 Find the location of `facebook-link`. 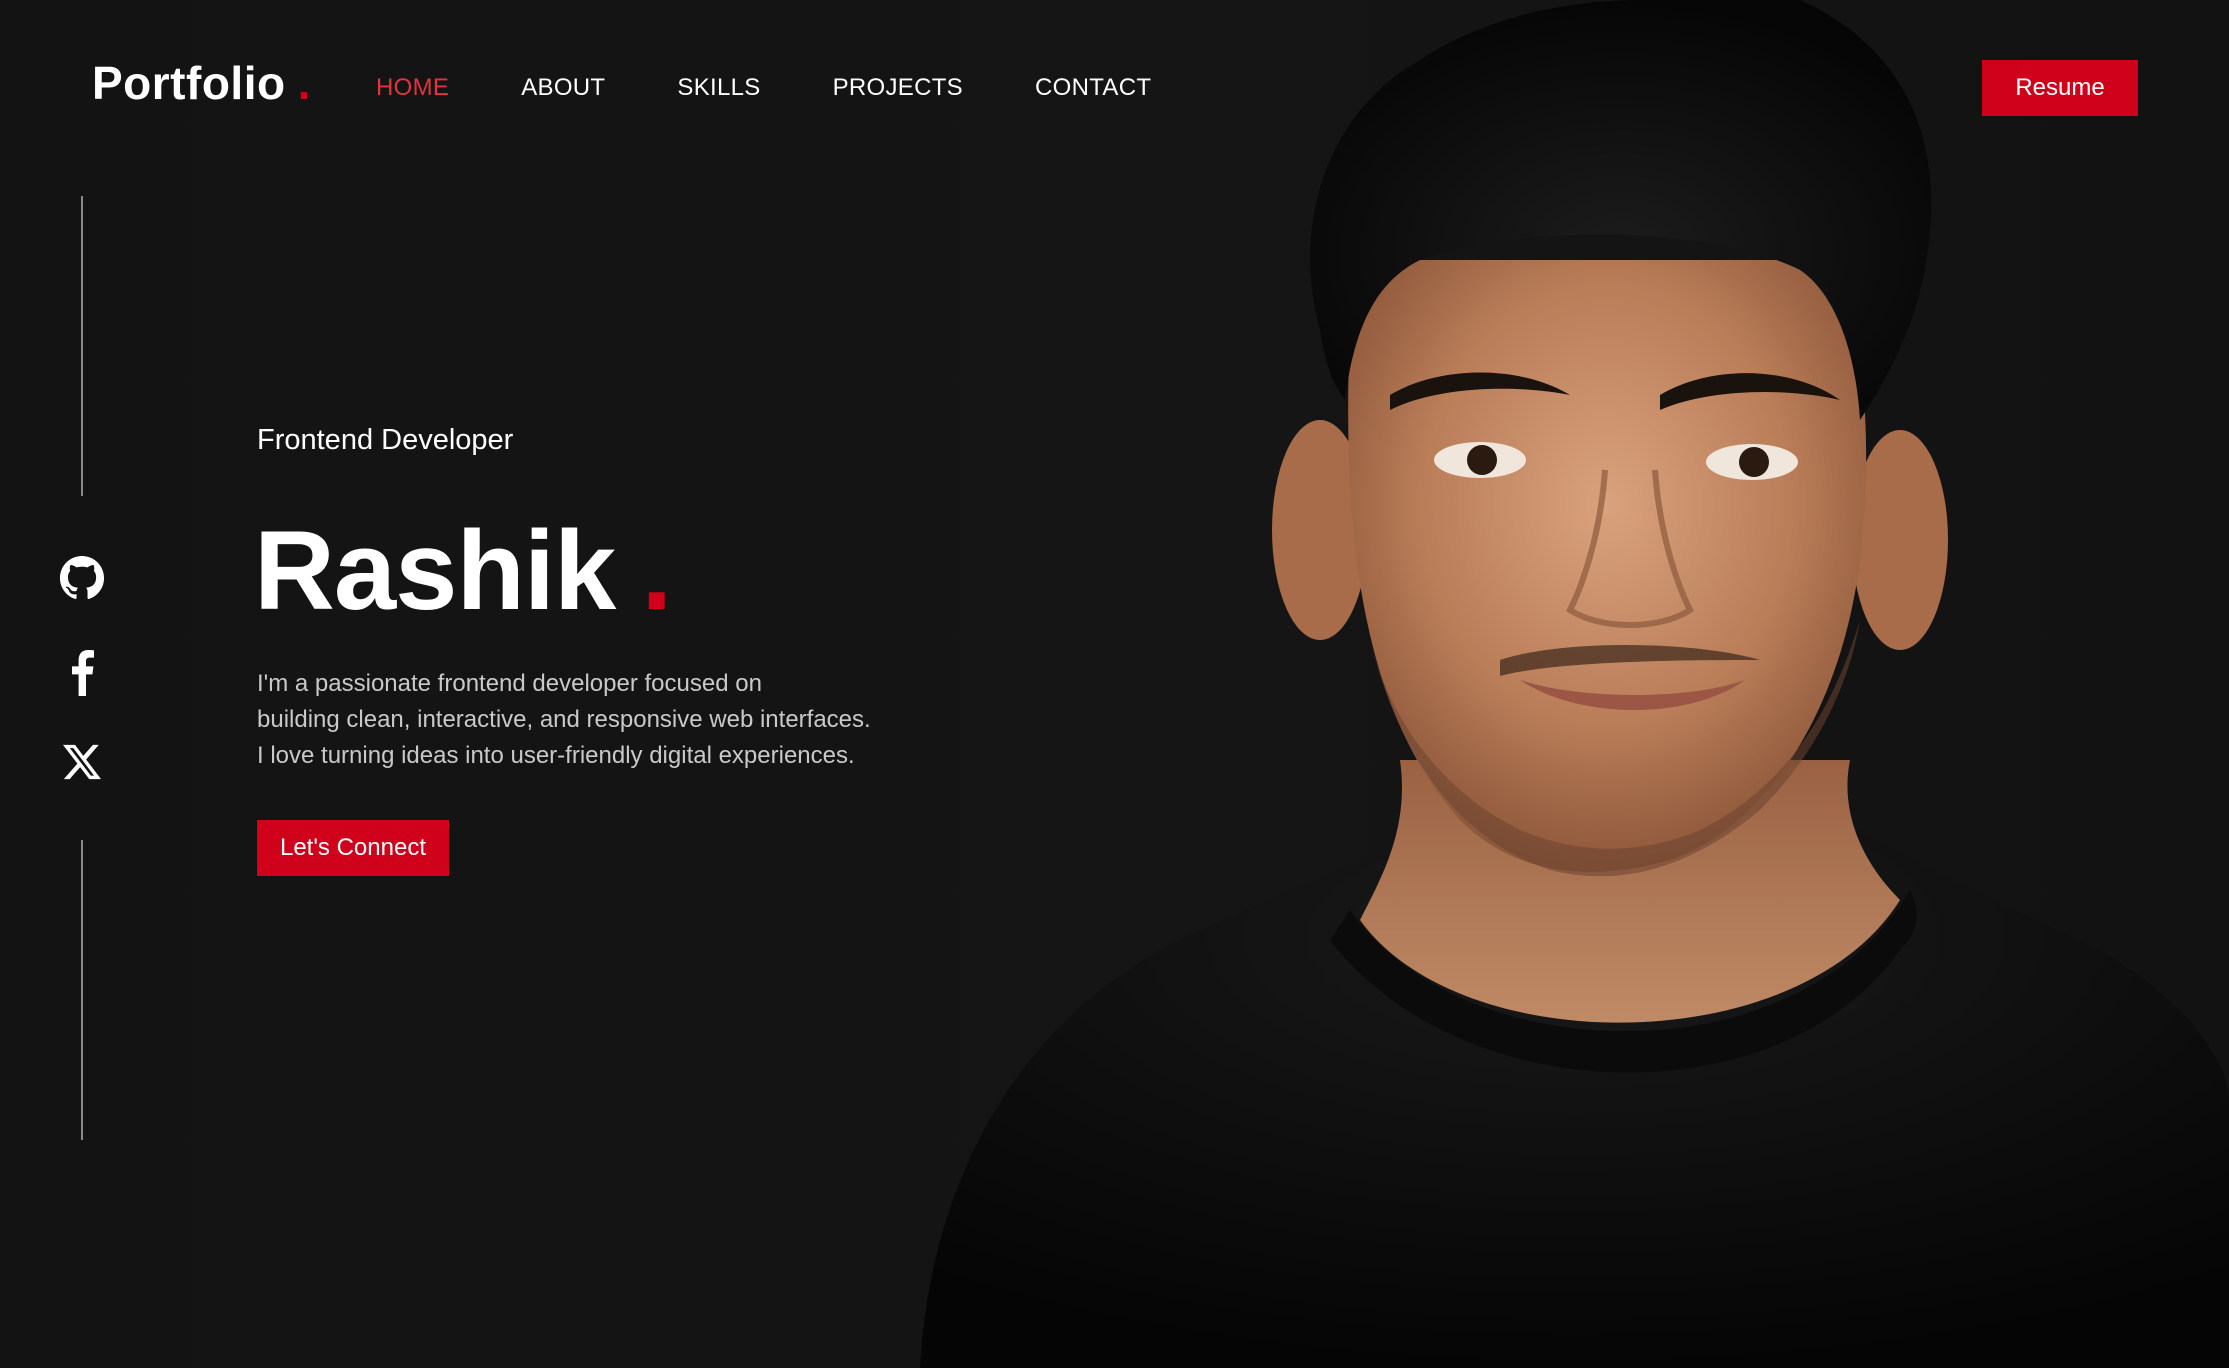

facebook-link is located at coordinates (82, 672).